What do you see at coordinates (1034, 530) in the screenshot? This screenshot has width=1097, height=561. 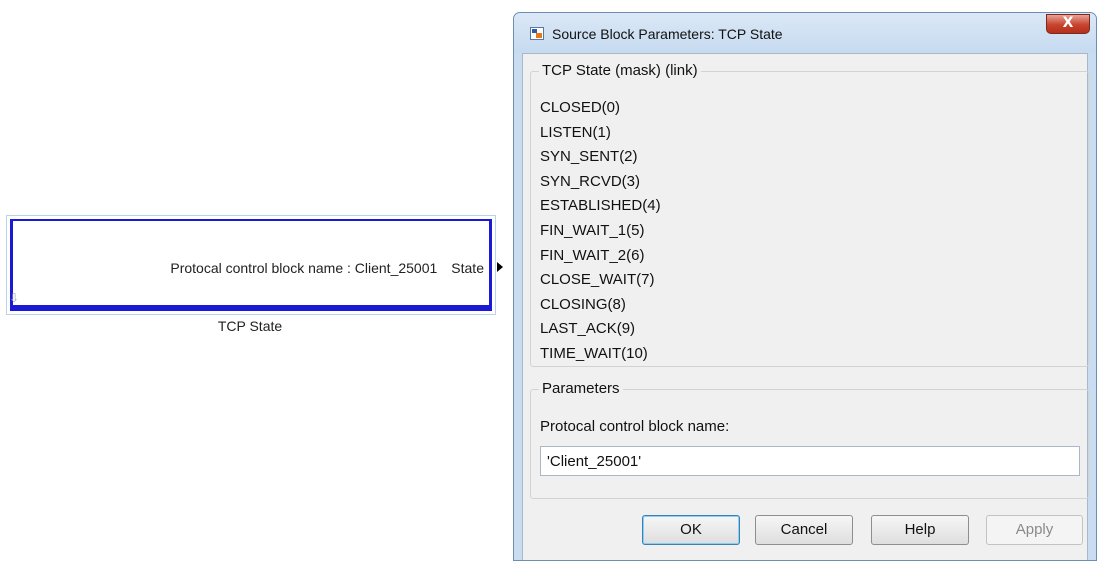 I see `apply-button: Apply` at bounding box center [1034, 530].